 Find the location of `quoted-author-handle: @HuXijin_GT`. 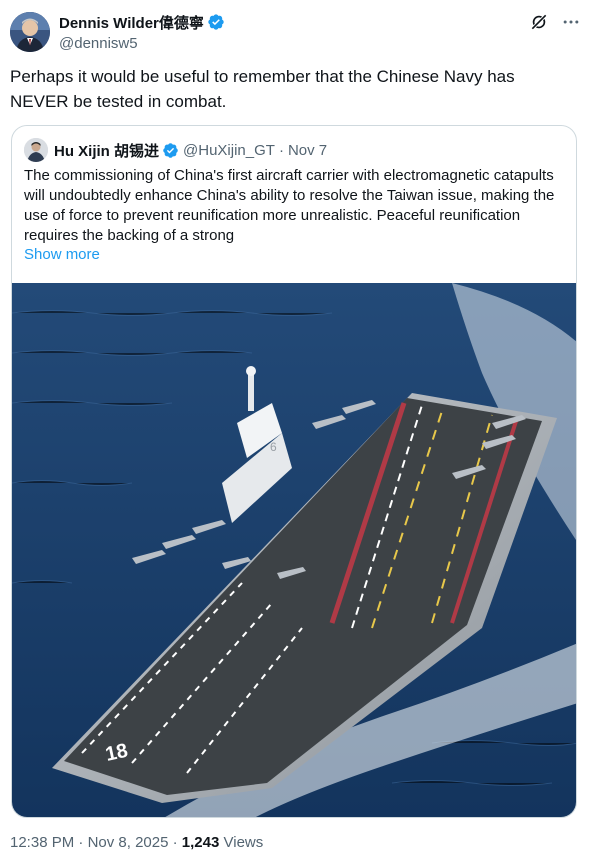

quoted-author-handle: @HuXijin_GT is located at coordinates (229, 150).